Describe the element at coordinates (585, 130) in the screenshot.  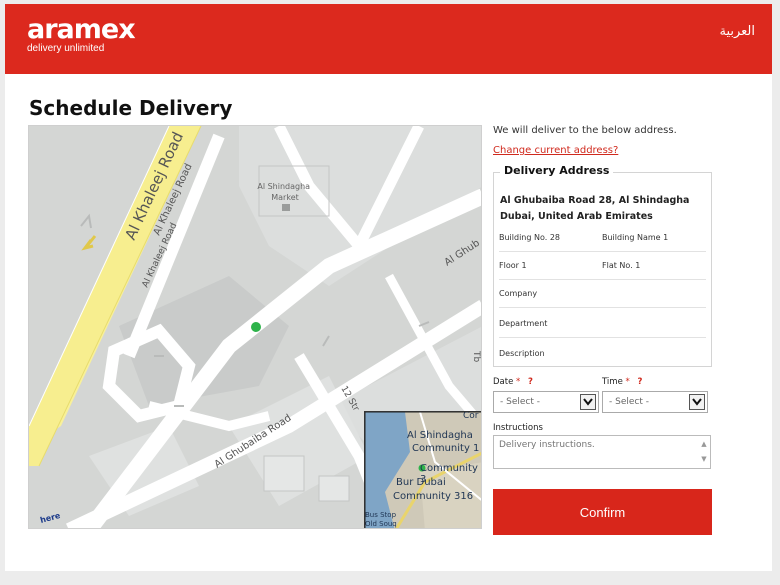
I see `deliver-note: We will deliver to the below address.` at that location.